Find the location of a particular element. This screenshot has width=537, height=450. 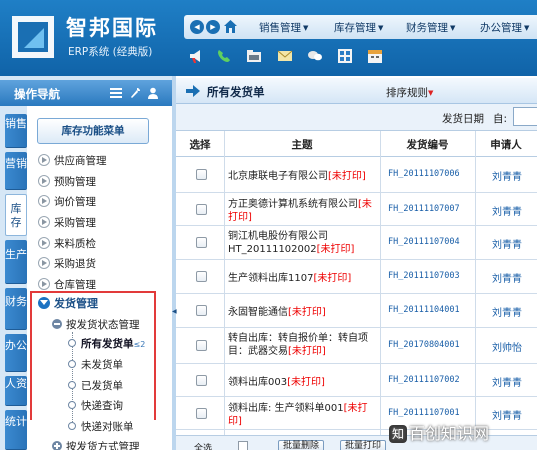

vtab-stats: 统计 is located at coordinates (16, 430).